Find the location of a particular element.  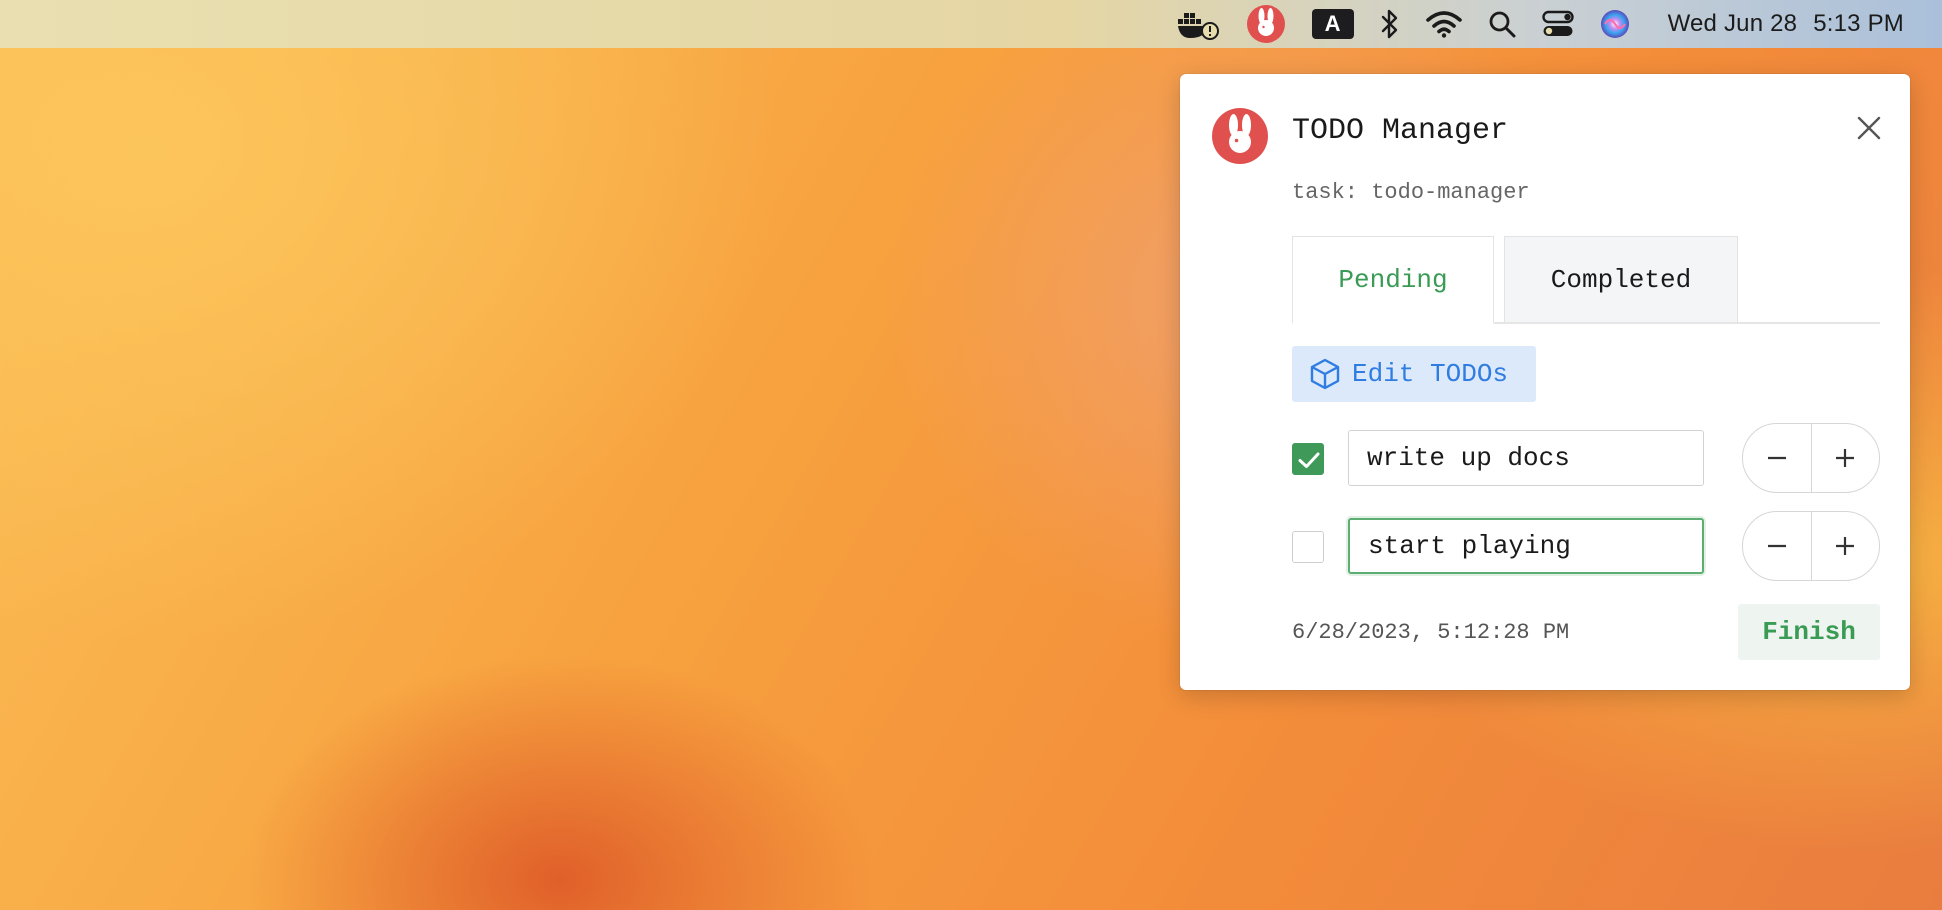

wifi-icon is located at coordinates (1443, 24).